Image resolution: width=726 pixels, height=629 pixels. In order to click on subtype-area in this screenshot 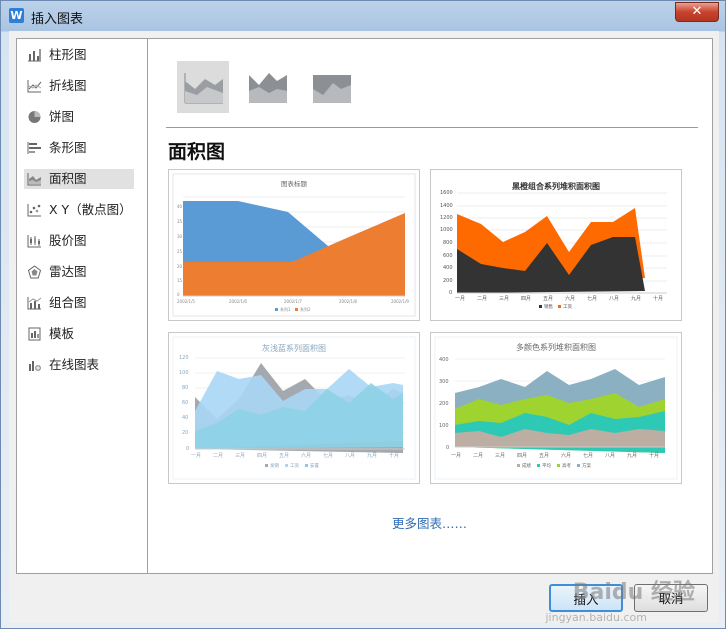, I will do `click(203, 87)`.